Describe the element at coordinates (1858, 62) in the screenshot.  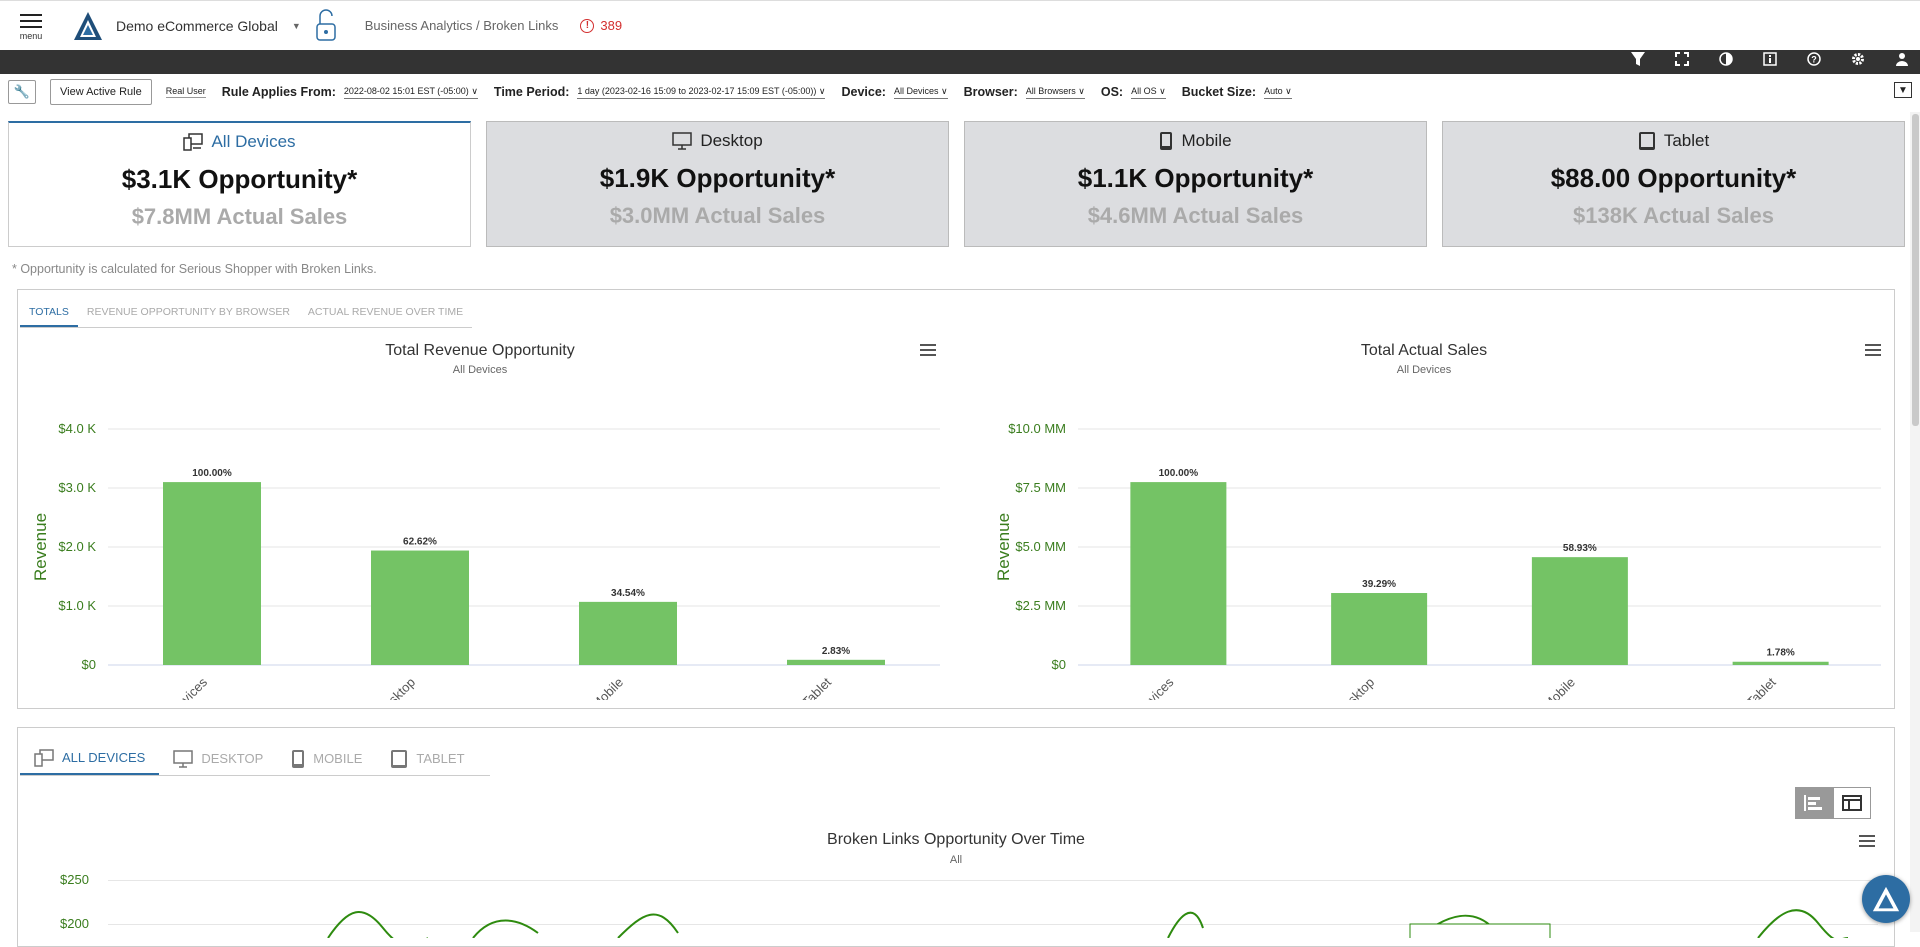
I see `settings-gear-icon` at that location.